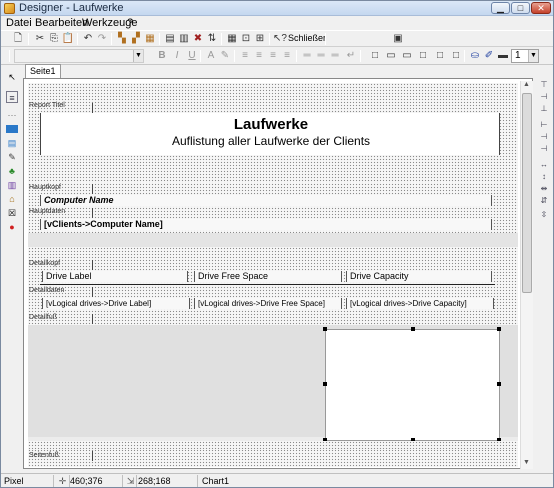  What do you see at coordinates (192, 56) in the screenshot?
I see `underline-icon: U` at bounding box center [192, 56].